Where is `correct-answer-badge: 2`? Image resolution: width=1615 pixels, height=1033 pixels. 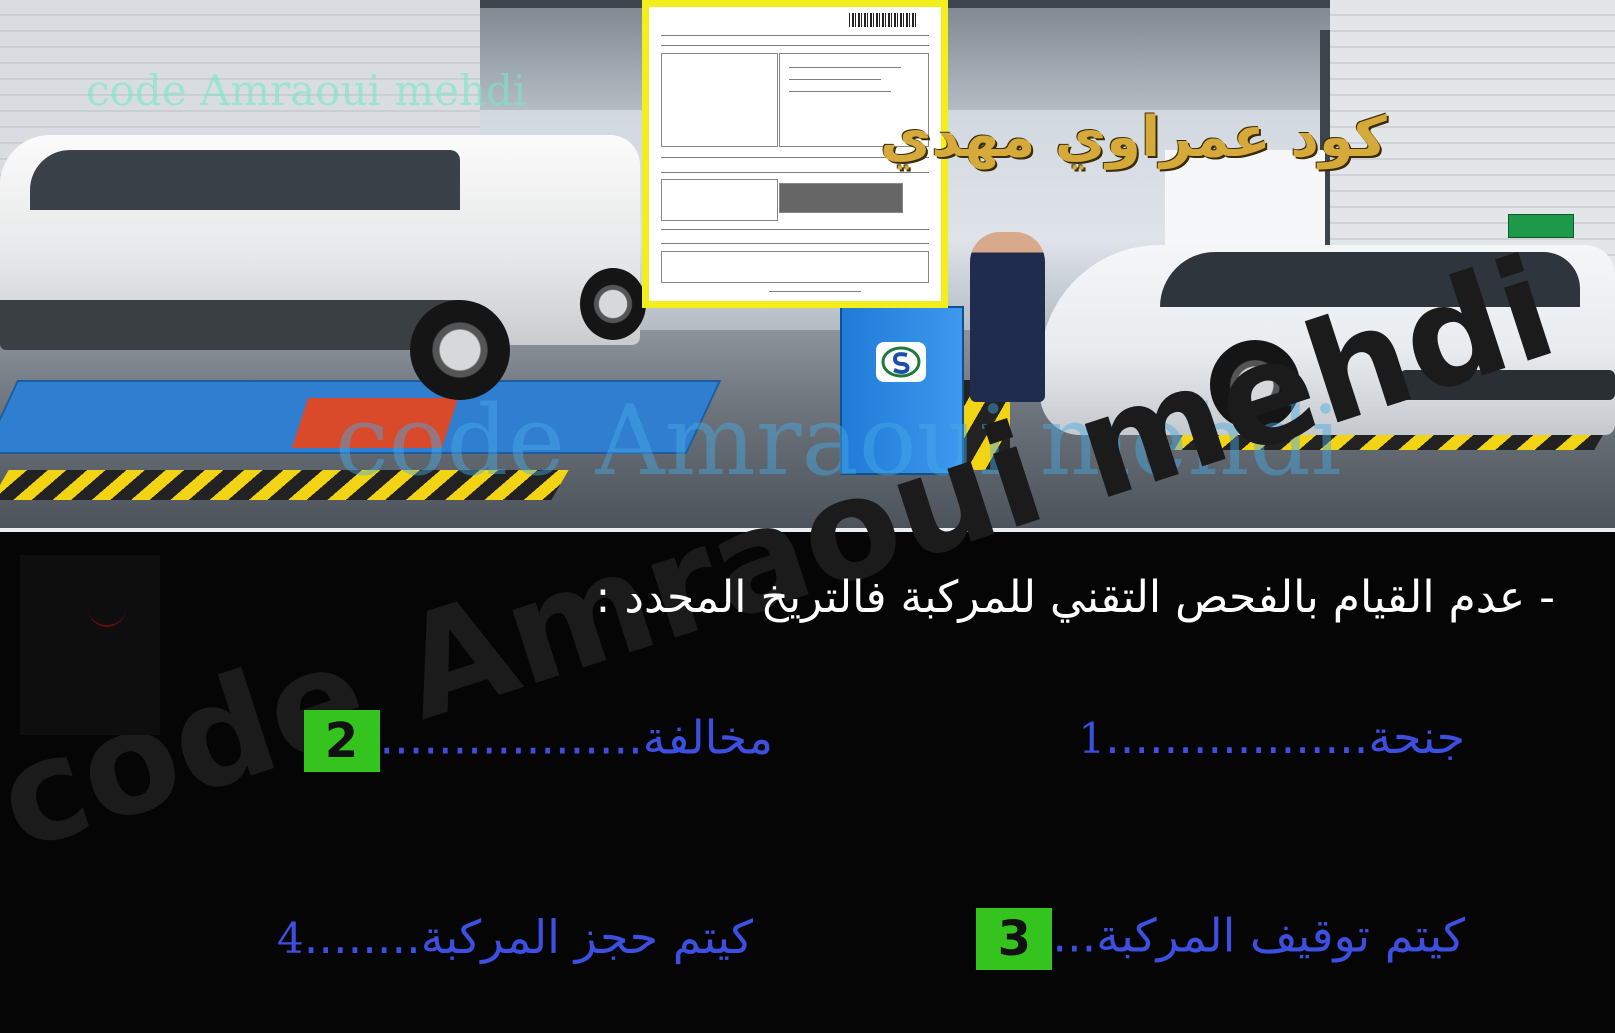
correct-answer-badge: 2 is located at coordinates (341, 741).